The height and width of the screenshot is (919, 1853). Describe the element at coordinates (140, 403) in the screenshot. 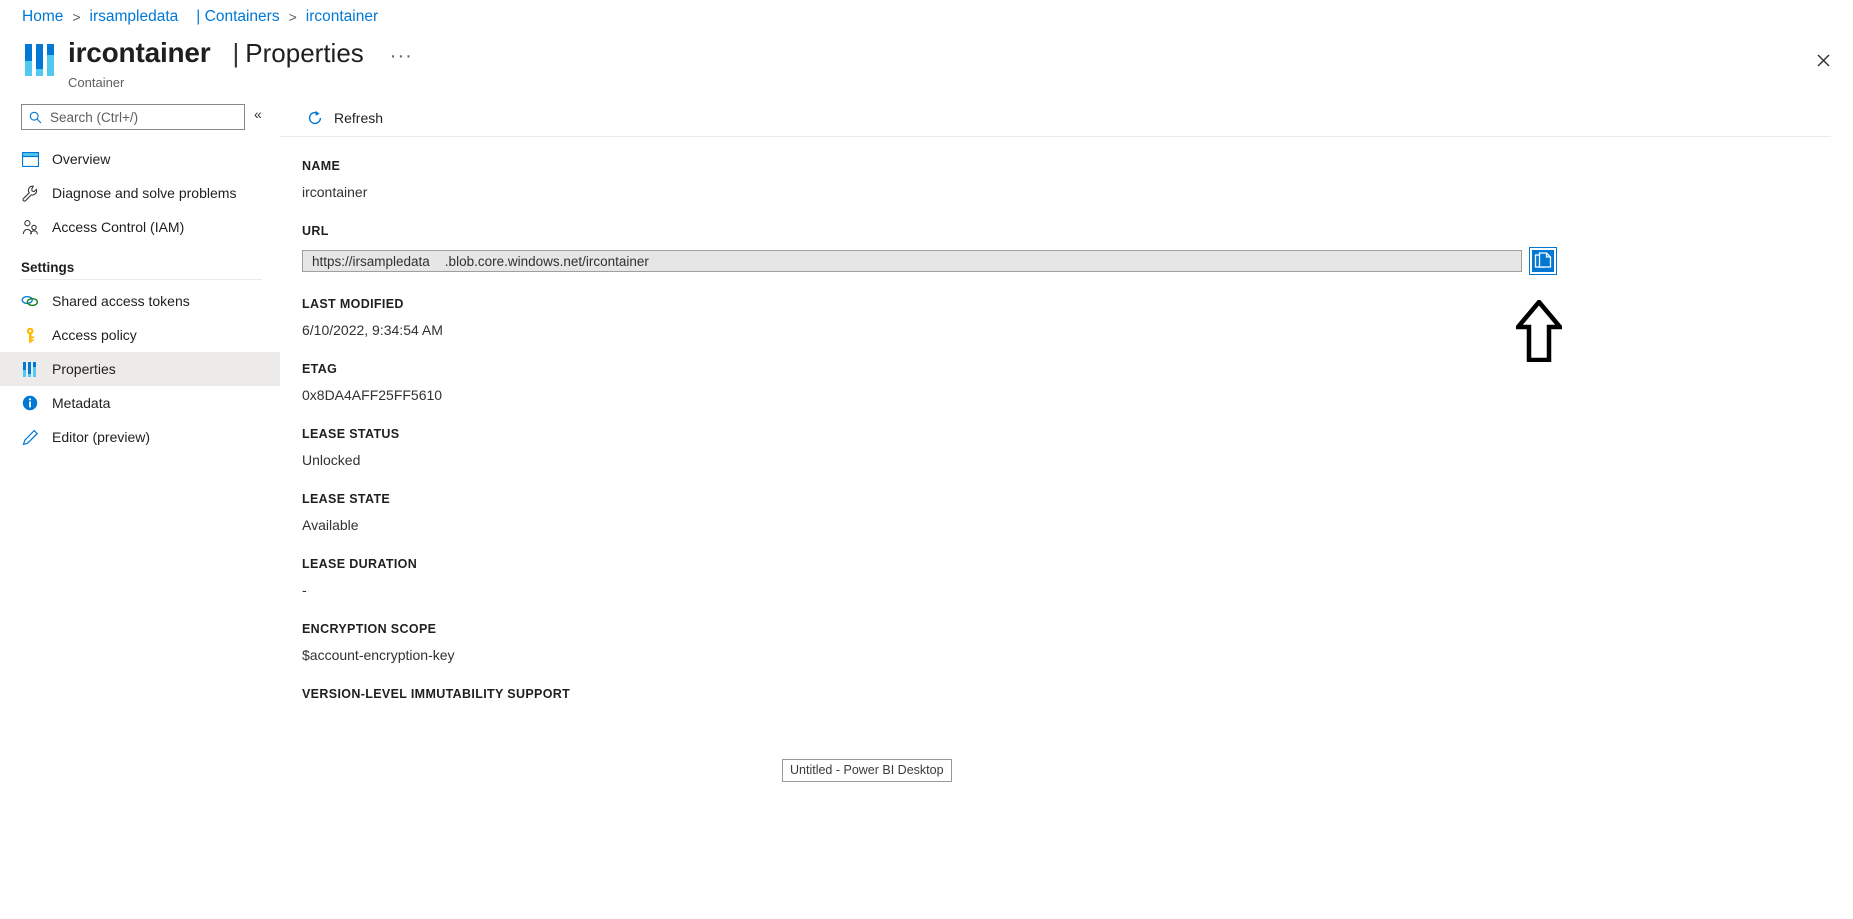

I see `sidebar-item-metadata: Metadata` at that location.